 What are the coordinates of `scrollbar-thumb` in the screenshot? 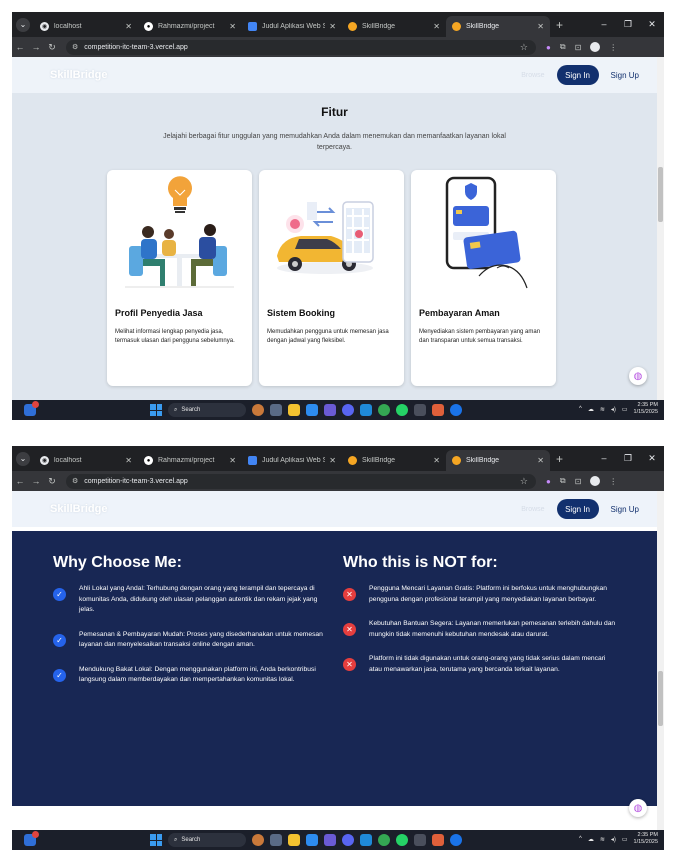 It's located at (660, 194).